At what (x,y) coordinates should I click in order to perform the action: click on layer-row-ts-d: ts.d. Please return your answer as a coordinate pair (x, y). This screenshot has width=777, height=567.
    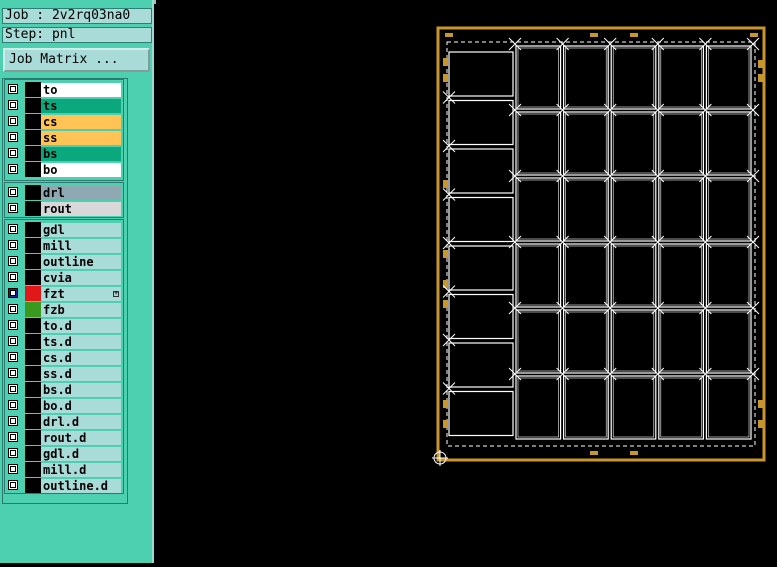
    Looking at the image, I should click on (64, 342).